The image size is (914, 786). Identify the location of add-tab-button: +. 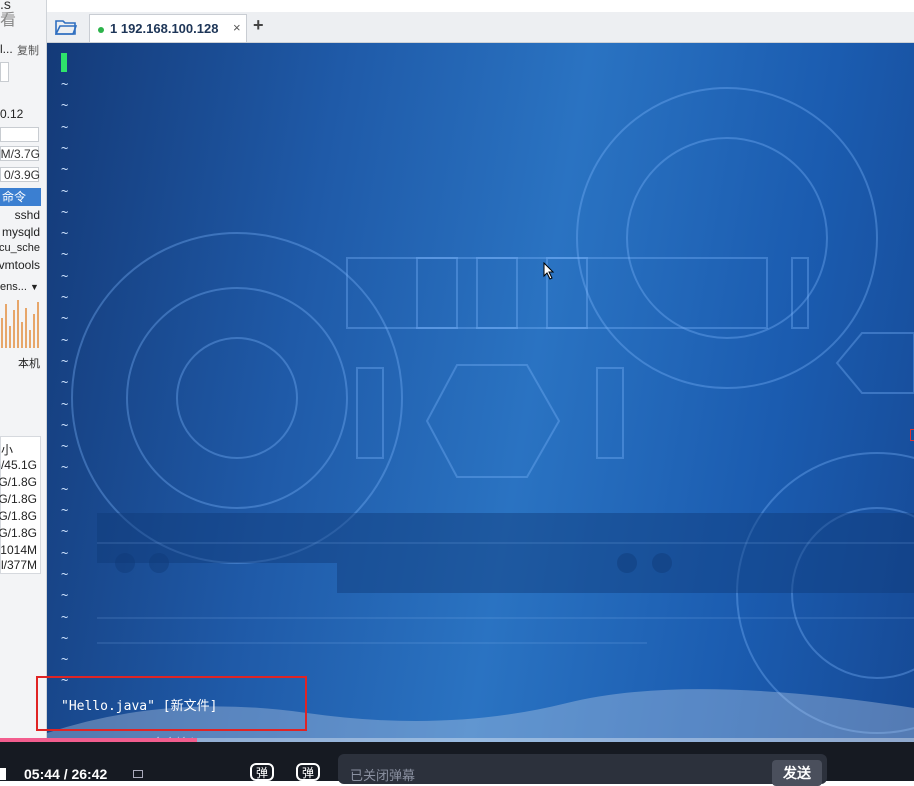
(258, 25).